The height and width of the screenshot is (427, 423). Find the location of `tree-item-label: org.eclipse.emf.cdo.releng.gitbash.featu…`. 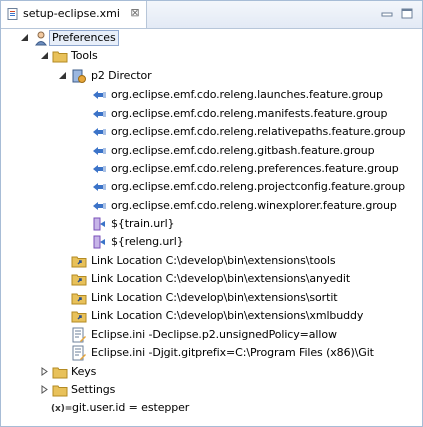

tree-item-label: org.eclipse.emf.cdo.releng.gitbash.featu… is located at coordinates (243, 150).